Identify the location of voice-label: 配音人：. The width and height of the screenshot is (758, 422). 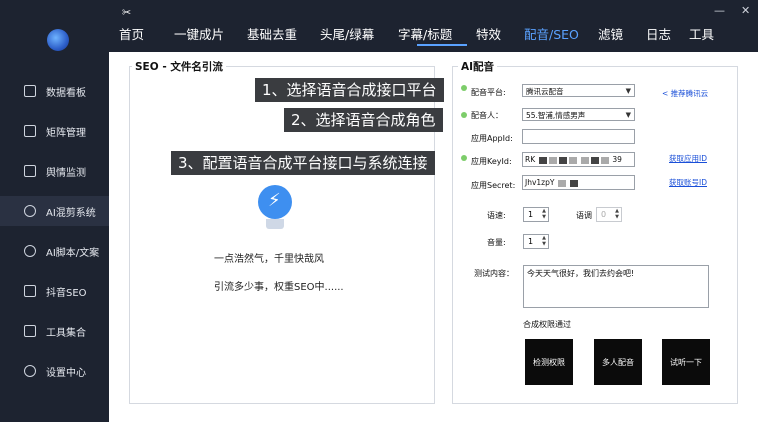
(487, 115).